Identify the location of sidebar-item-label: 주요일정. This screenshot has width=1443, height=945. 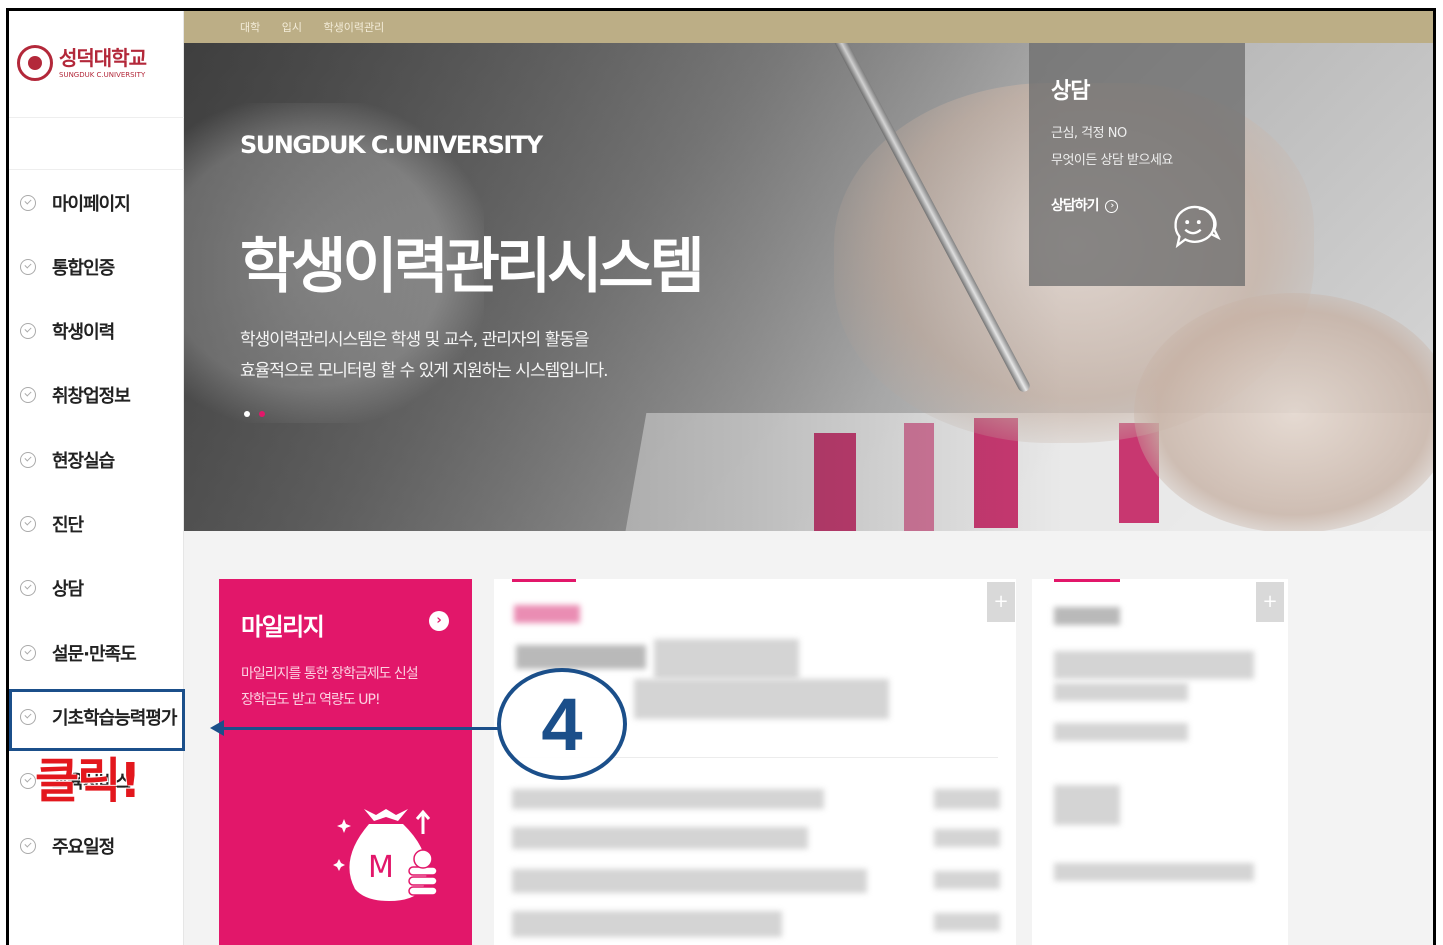
(83, 847).